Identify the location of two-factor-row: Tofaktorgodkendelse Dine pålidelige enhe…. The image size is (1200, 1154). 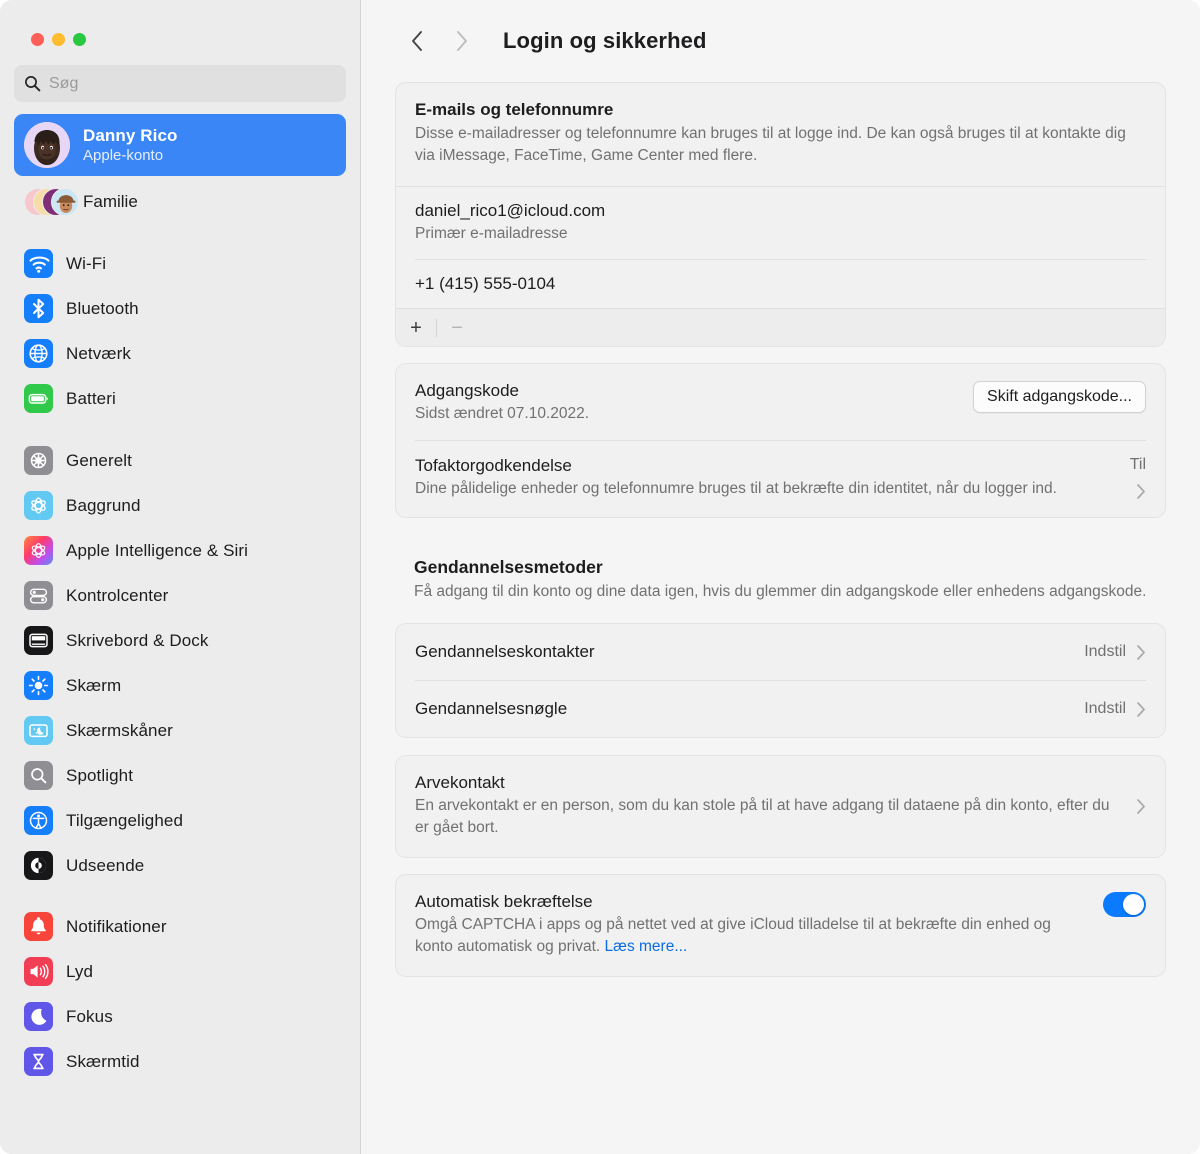
(780, 479).